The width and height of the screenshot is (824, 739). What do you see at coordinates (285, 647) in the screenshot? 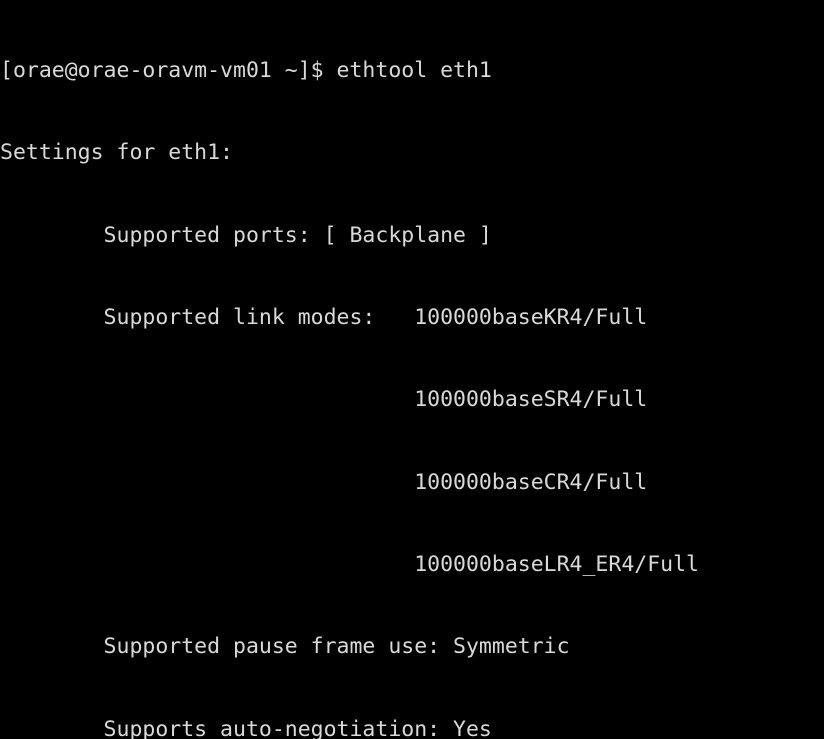
I see `terminal-line-supported-pause-frame-use: Supported pause frame use: Symmetric` at bounding box center [285, 647].